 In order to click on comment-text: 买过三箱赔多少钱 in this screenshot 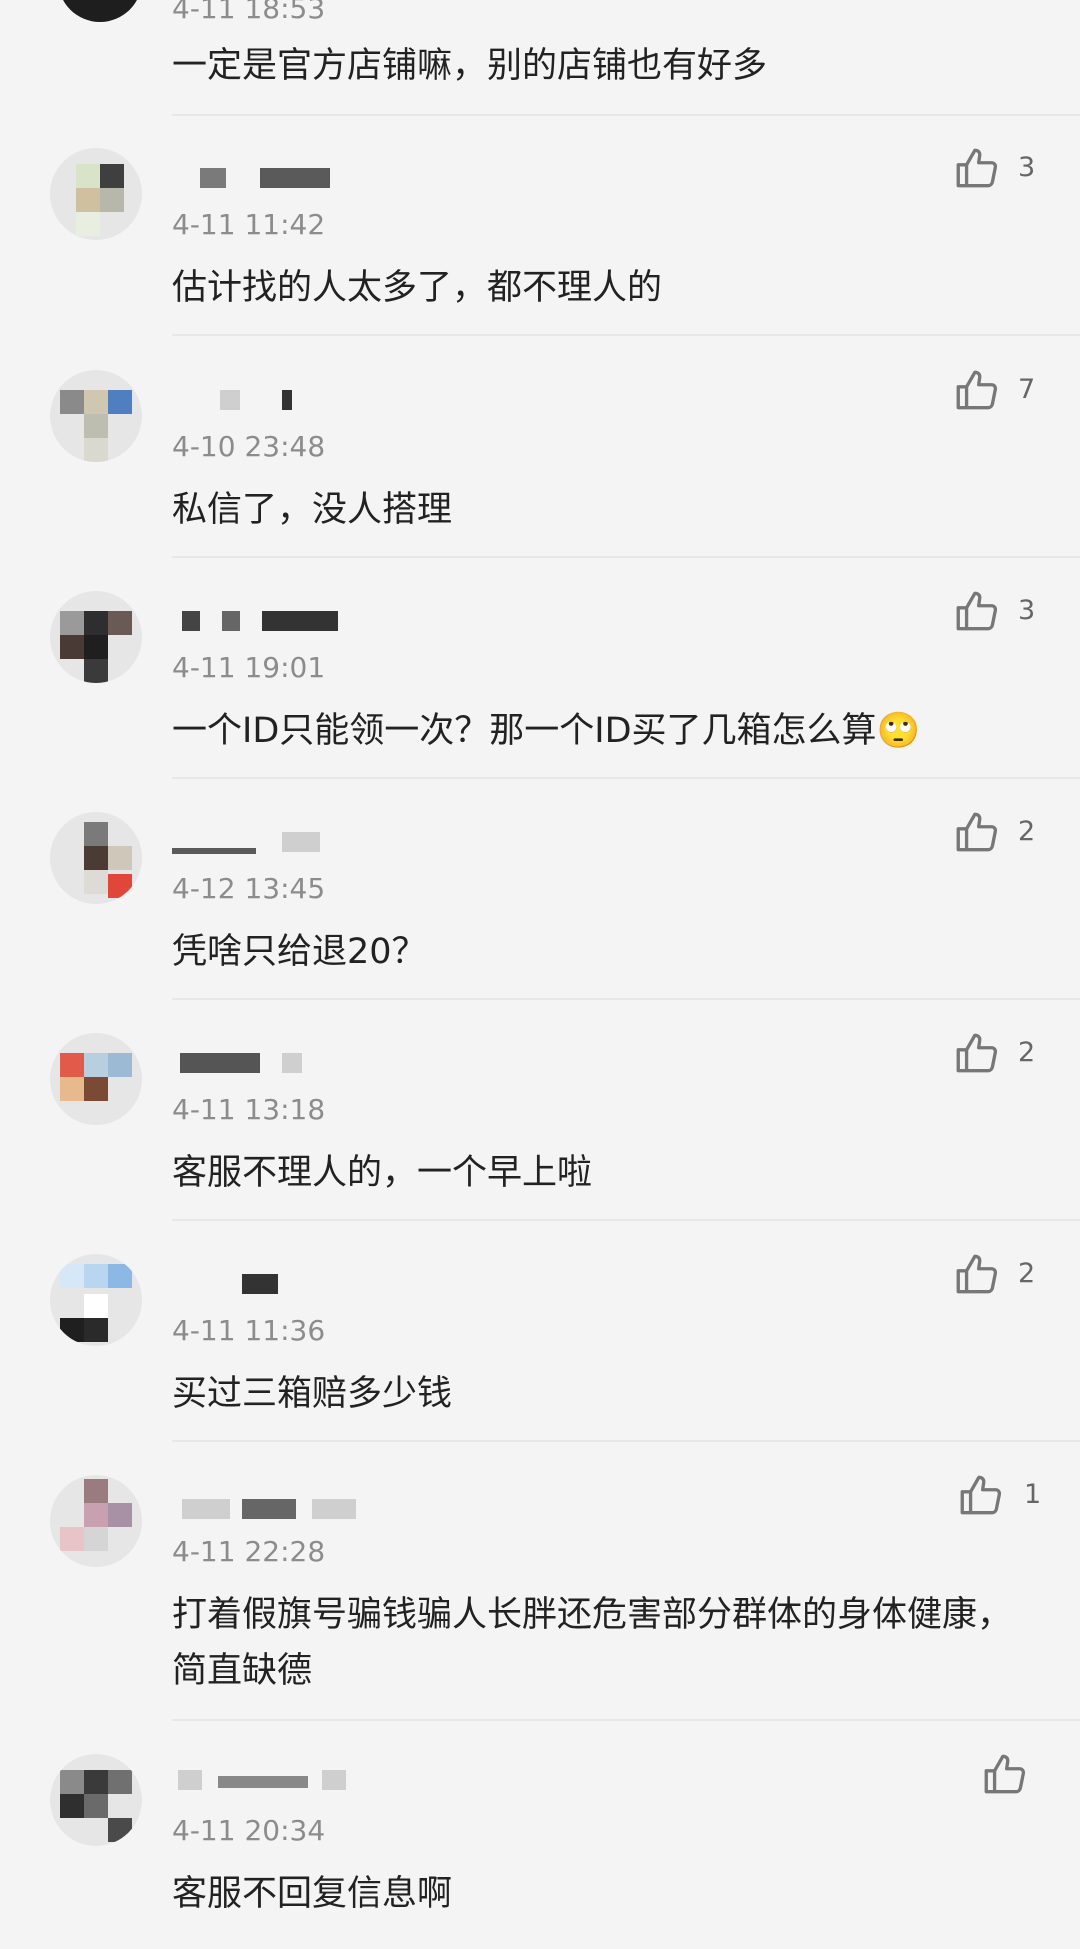, I will do `click(312, 1394)`.